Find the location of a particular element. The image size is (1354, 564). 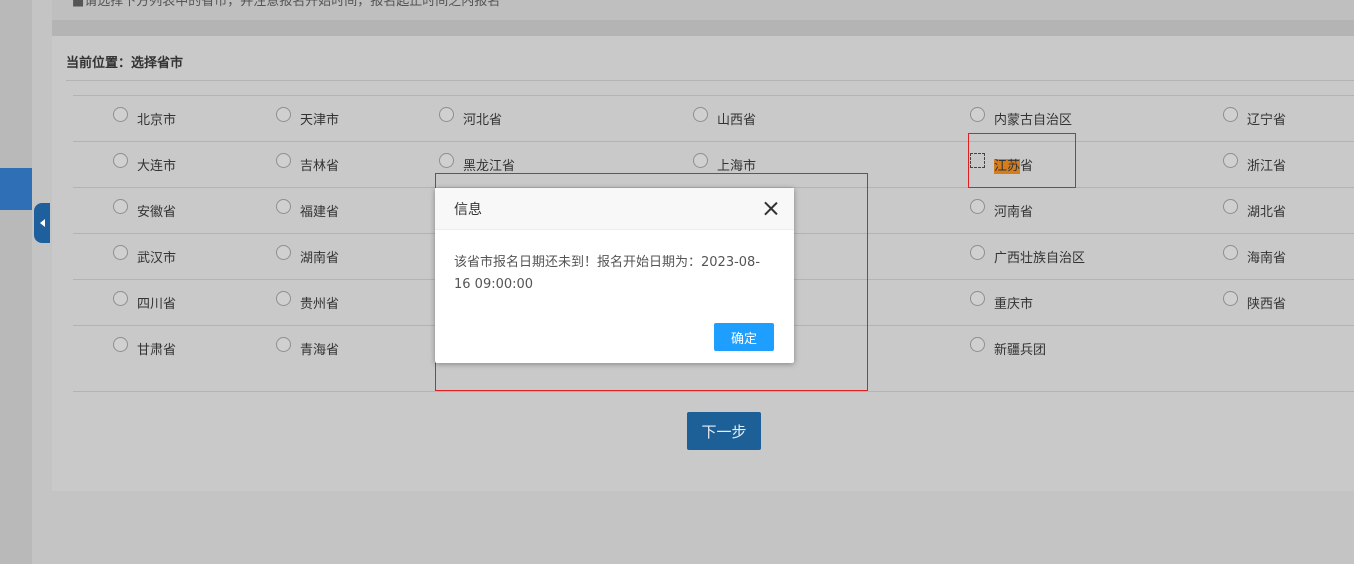

province-option: 四川省 is located at coordinates (144, 302).